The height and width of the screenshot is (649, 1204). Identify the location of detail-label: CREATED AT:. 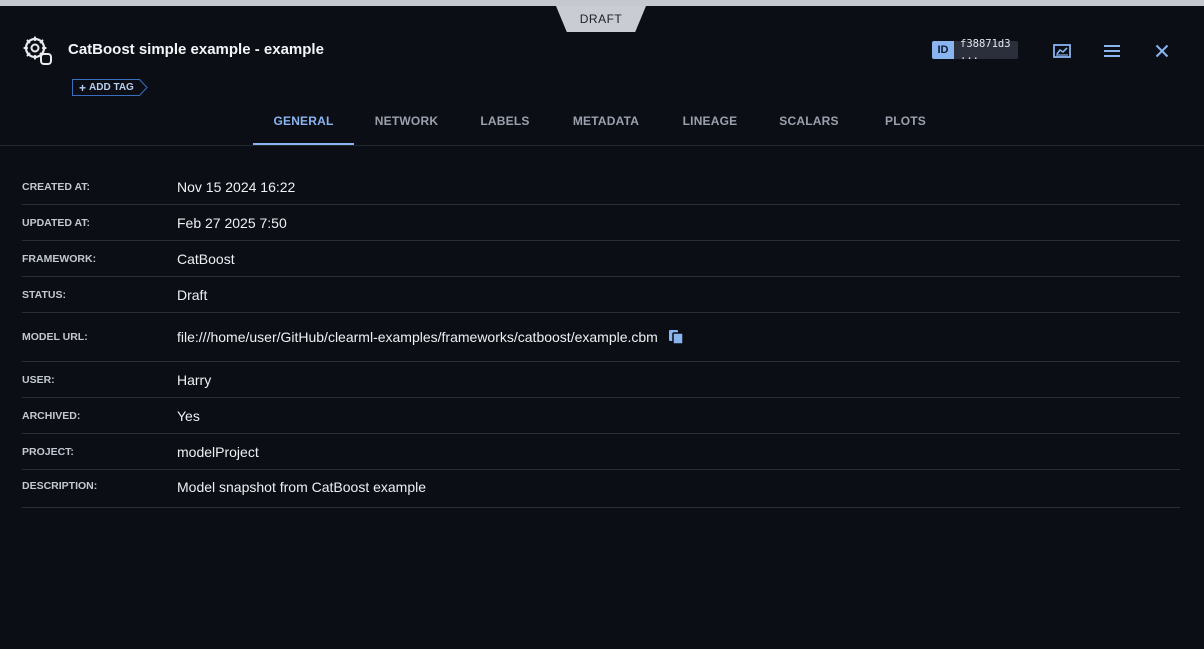
(56, 186).